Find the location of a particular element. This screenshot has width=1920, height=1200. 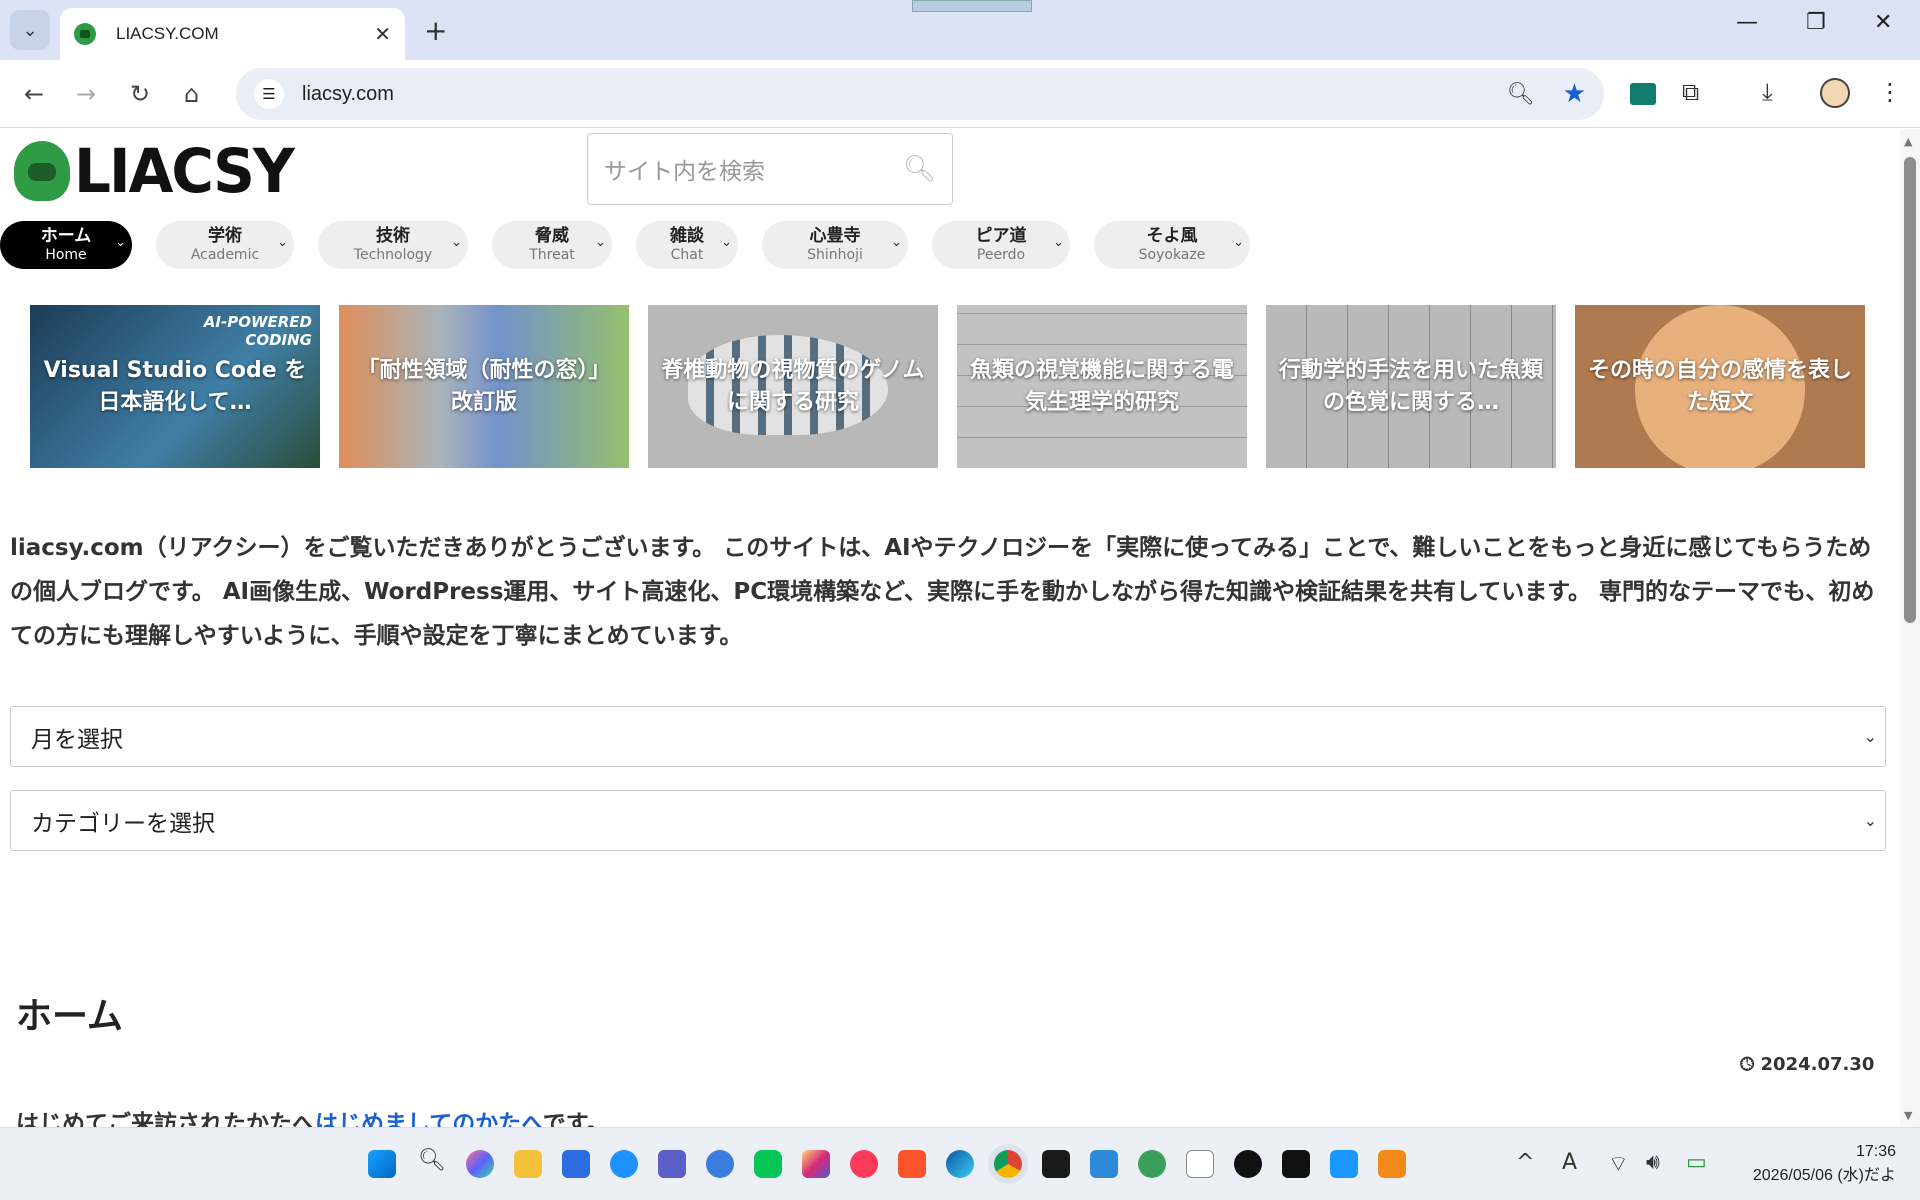

nav-label-en: Shinhoji is located at coordinates (835, 255).